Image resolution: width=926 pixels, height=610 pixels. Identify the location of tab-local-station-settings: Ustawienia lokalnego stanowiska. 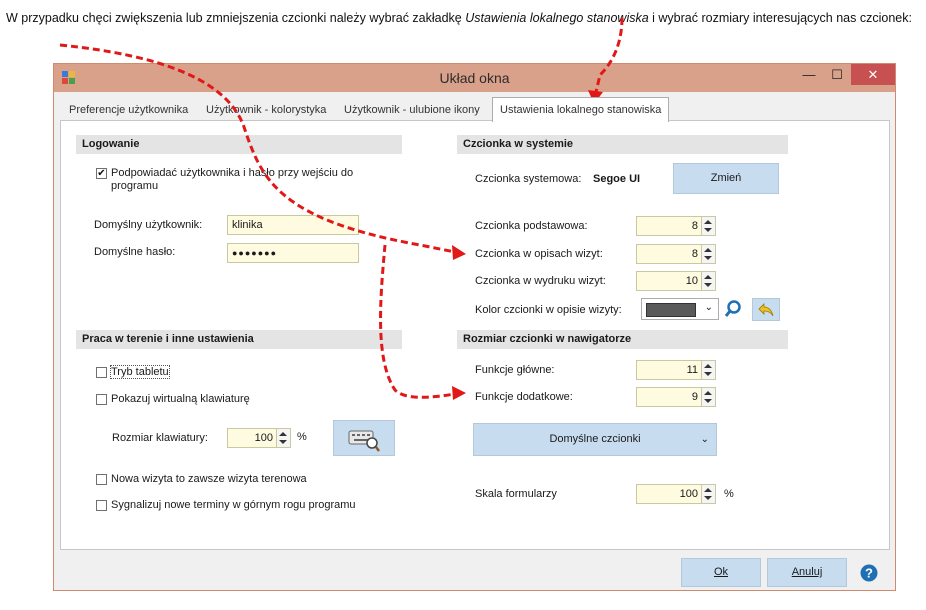
(581, 109).